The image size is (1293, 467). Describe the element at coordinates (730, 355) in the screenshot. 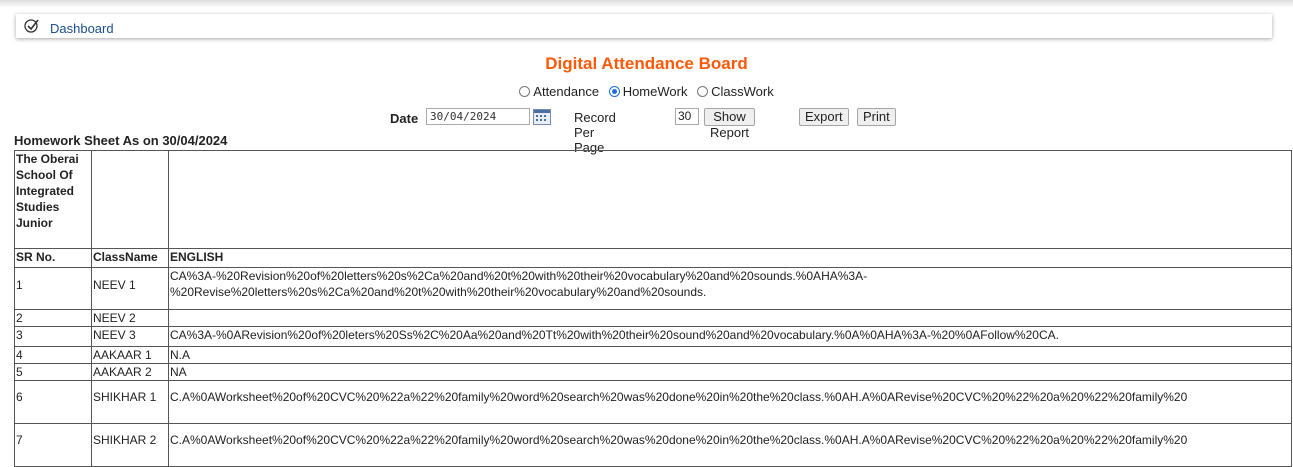

I see `row-text: N.A` at that location.